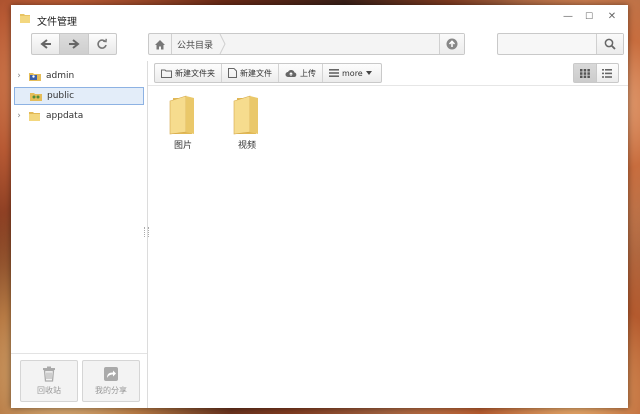  I want to click on share-icon, so click(111, 374).